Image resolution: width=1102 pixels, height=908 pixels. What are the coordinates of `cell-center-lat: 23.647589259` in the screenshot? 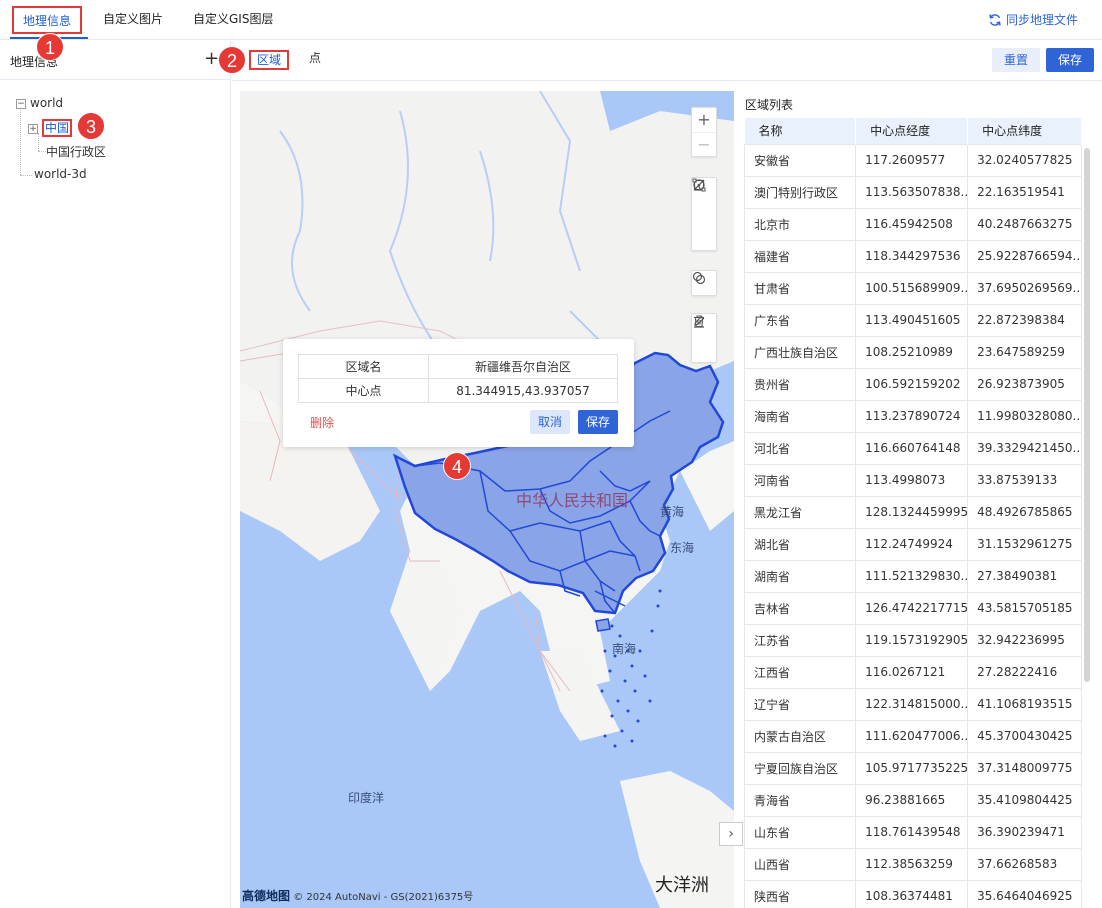 It's located at (1024, 352).